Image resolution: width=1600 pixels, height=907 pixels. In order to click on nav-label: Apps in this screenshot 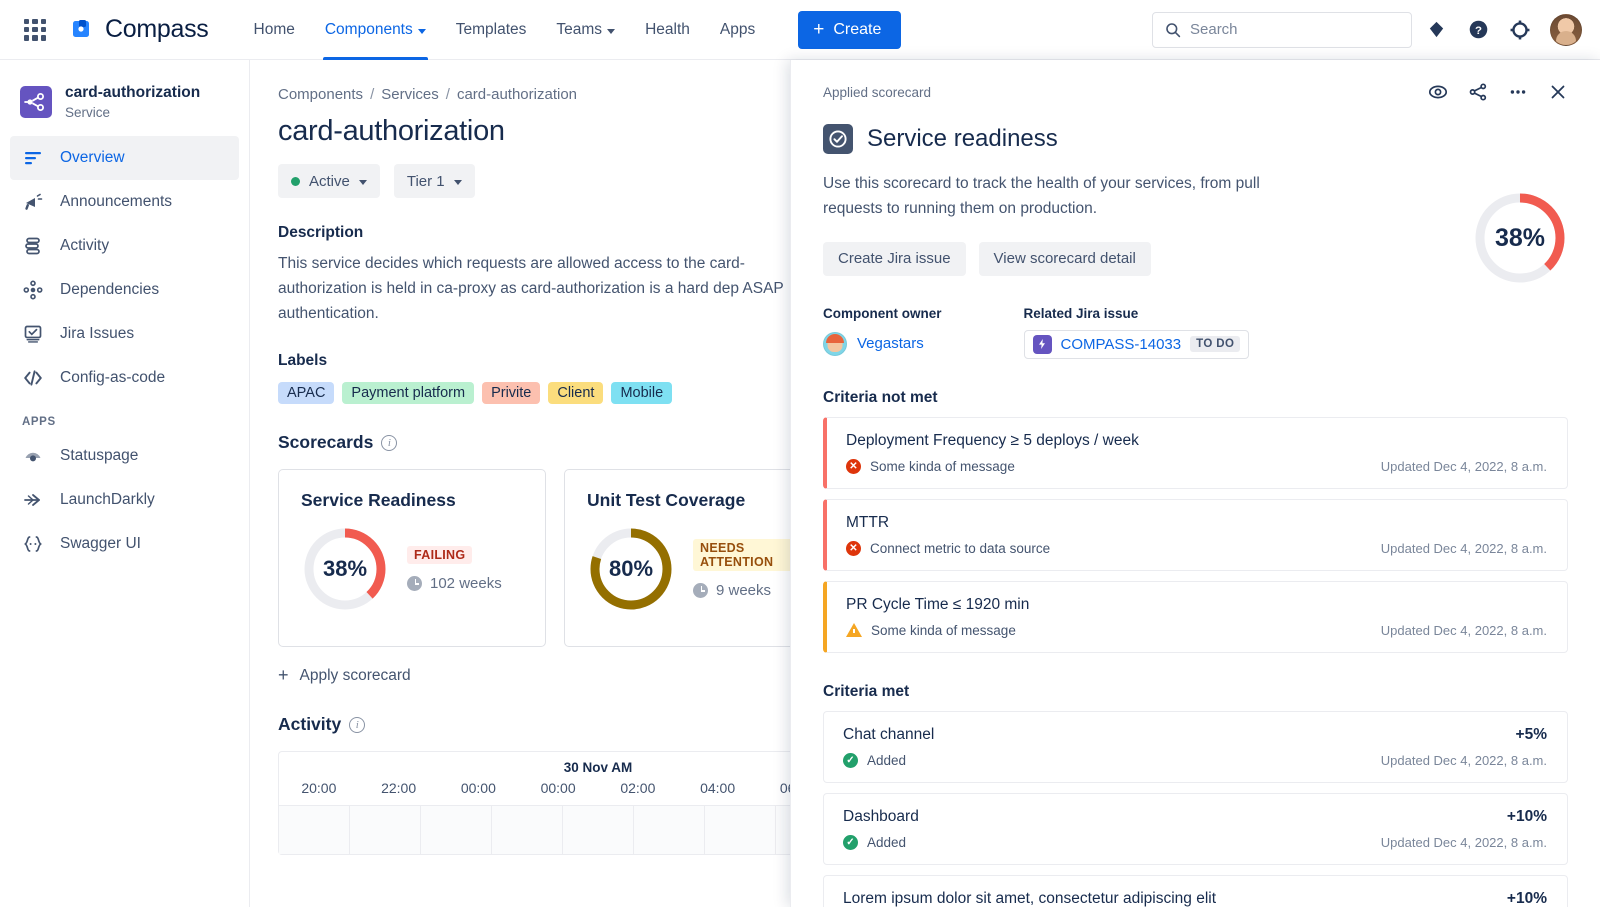, I will do `click(737, 29)`.